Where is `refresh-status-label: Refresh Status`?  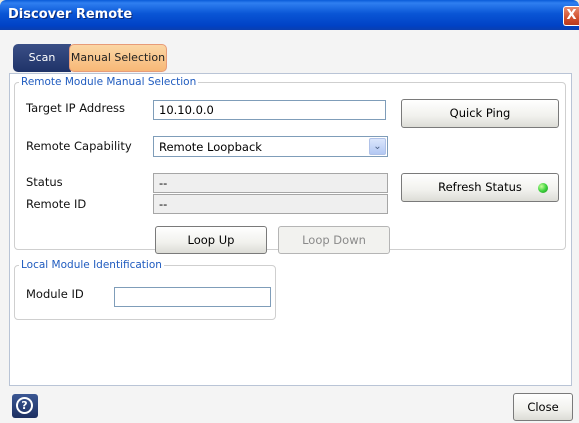
refresh-status-label: Refresh Status is located at coordinates (480, 187).